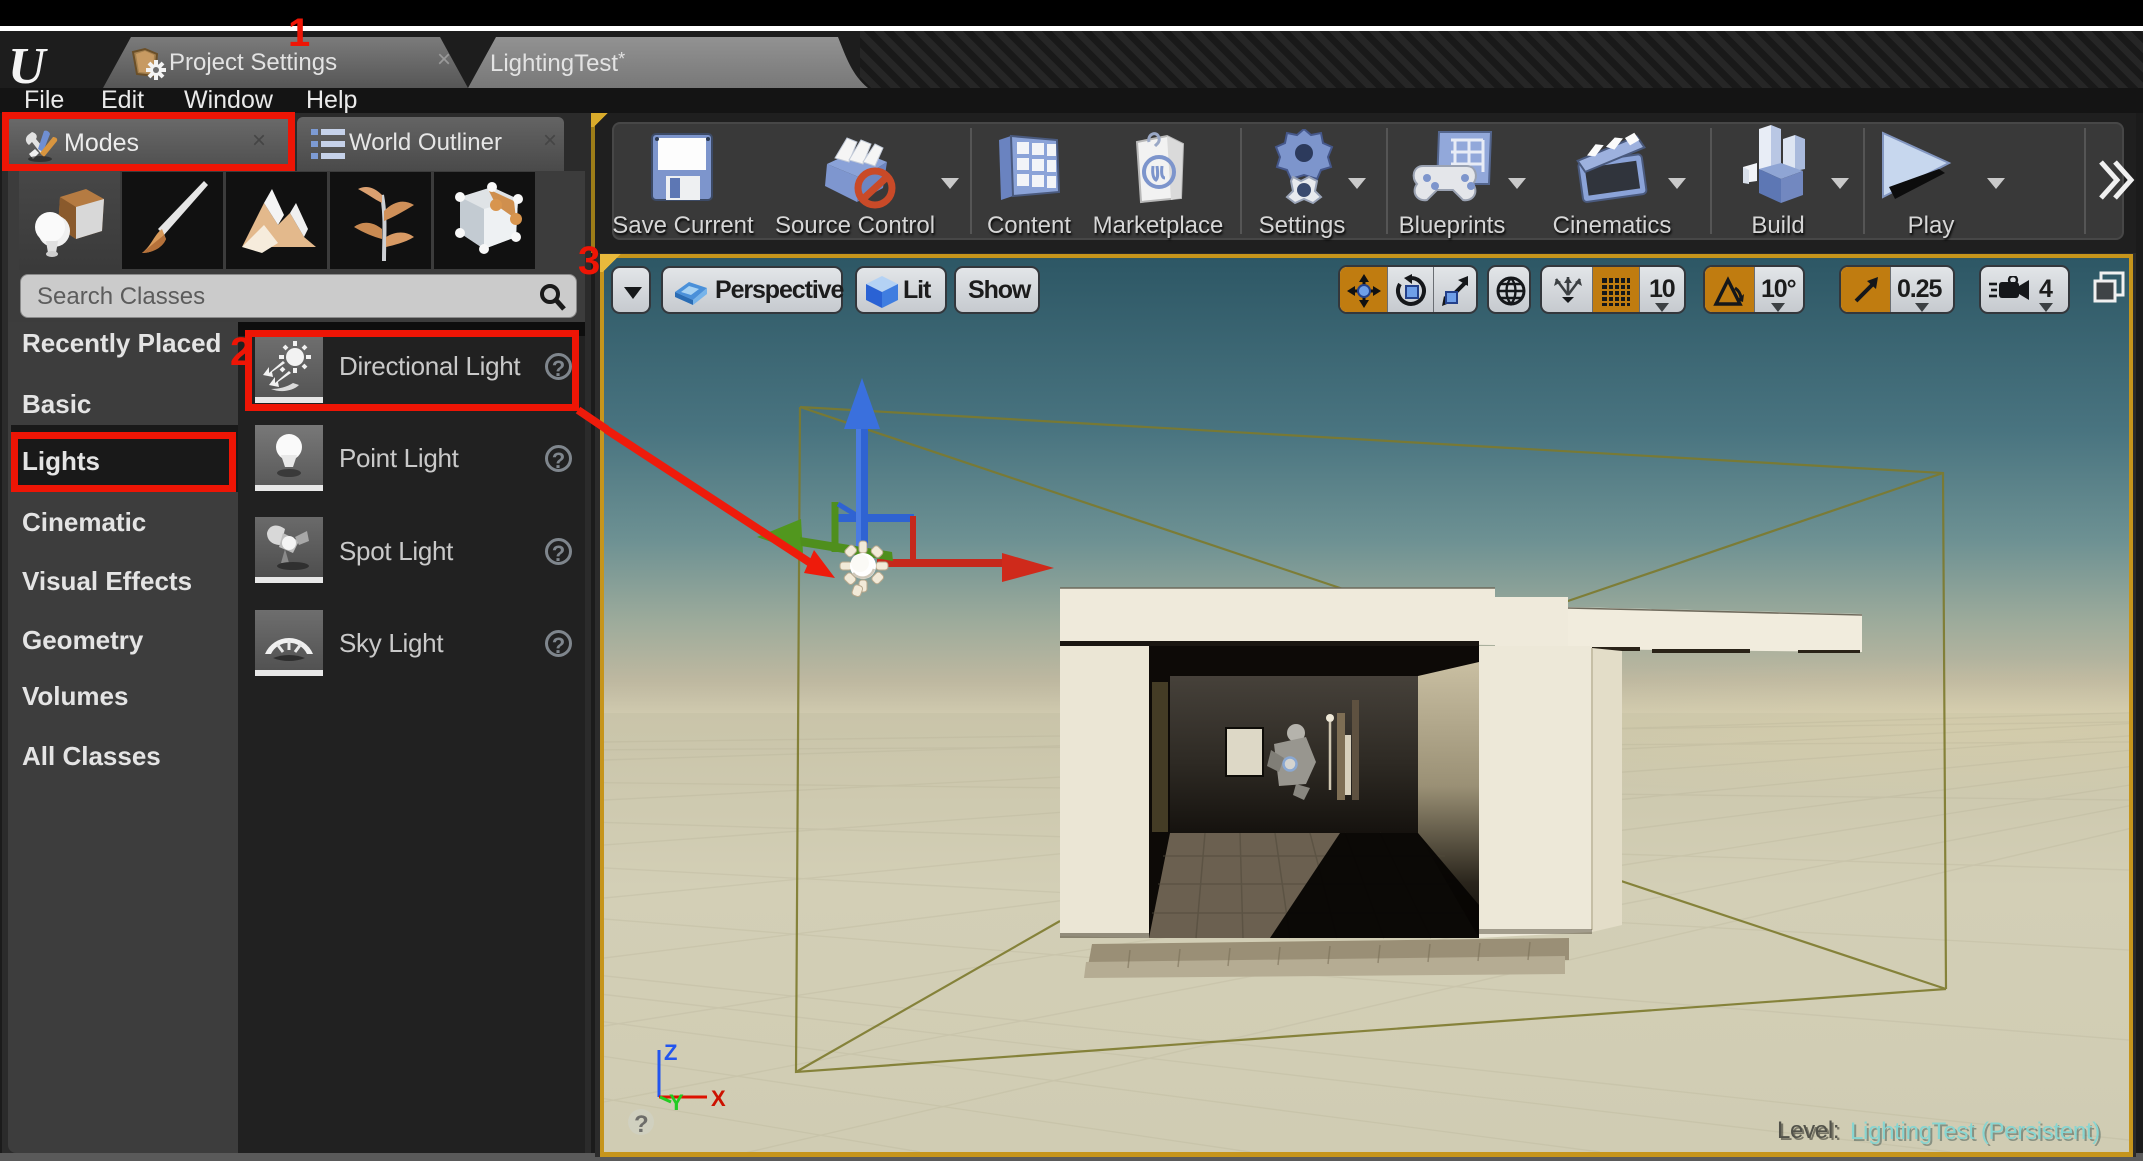 This screenshot has height=1165, width=2143. What do you see at coordinates (1975, 1131) in the screenshot?
I see `svg-text: LightingTest (Persistent)` at bounding box center [1975, 1131].